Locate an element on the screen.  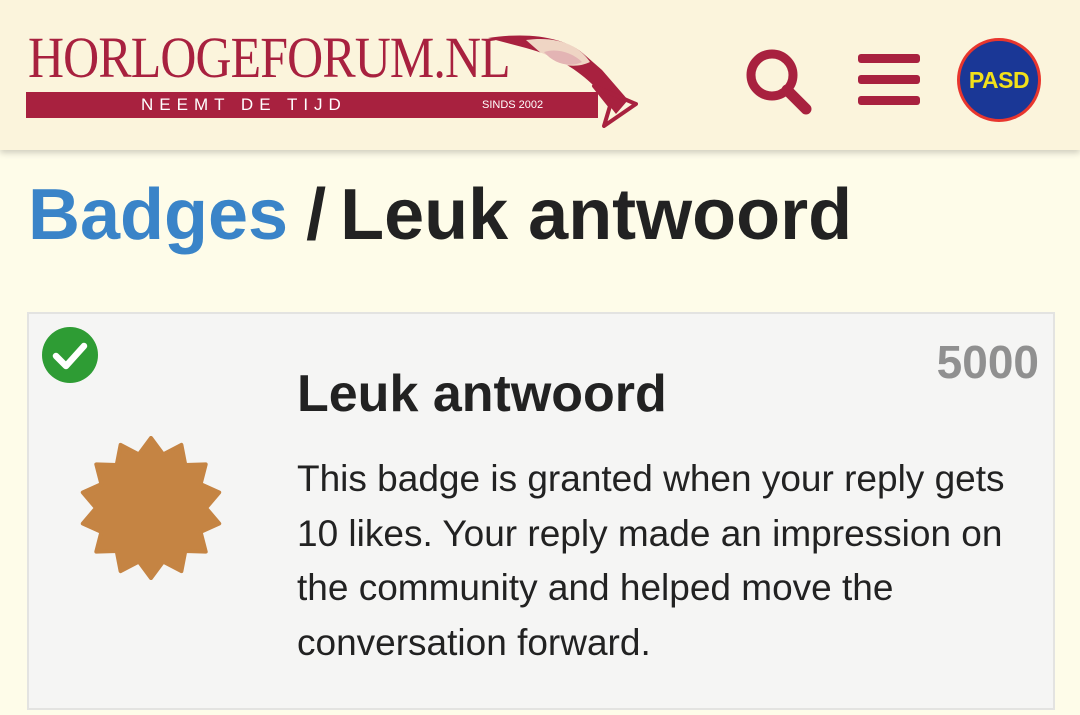
breadcrumb: Badges / Leuk antwoord is located at coordinates (440, 215).